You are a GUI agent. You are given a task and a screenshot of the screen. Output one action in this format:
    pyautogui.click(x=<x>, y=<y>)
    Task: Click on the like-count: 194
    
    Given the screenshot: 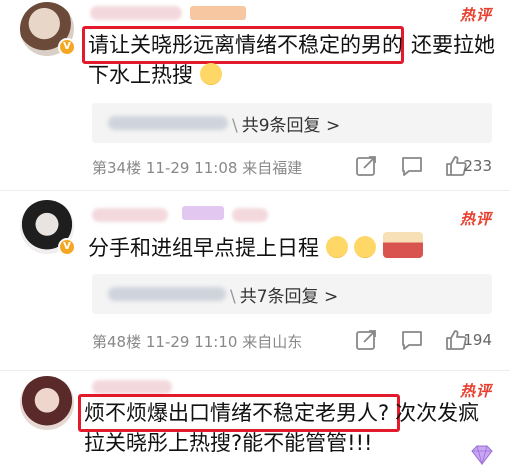 What is the action you would take?
    pyautogui.click(x=477, y=340)
    